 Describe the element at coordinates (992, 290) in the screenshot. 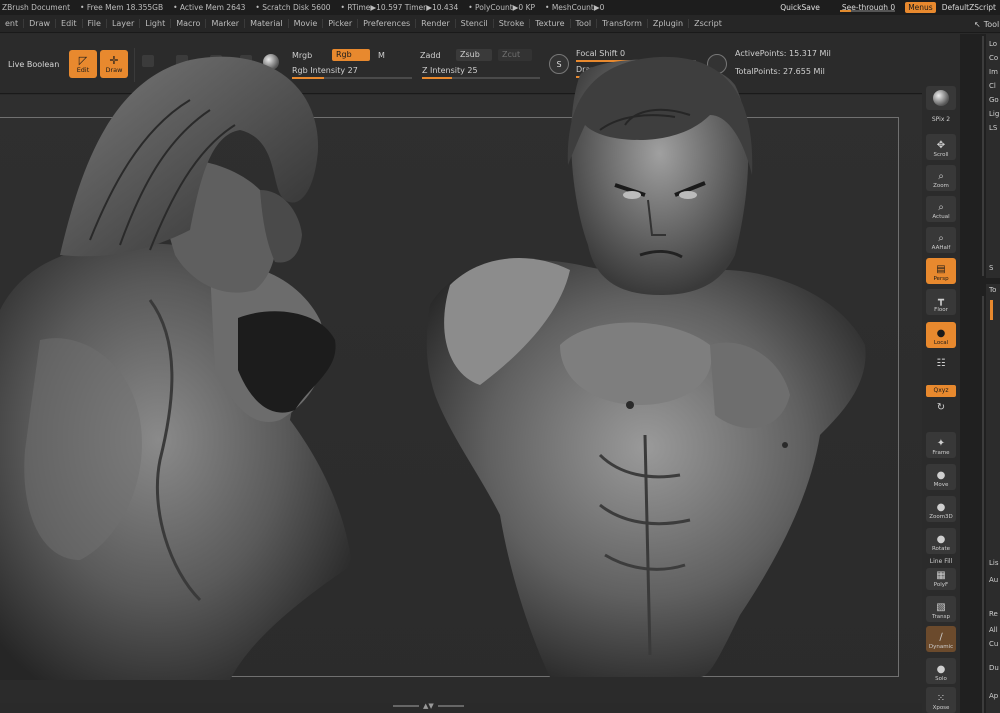

I see `tool-palette-title: To` at that location.